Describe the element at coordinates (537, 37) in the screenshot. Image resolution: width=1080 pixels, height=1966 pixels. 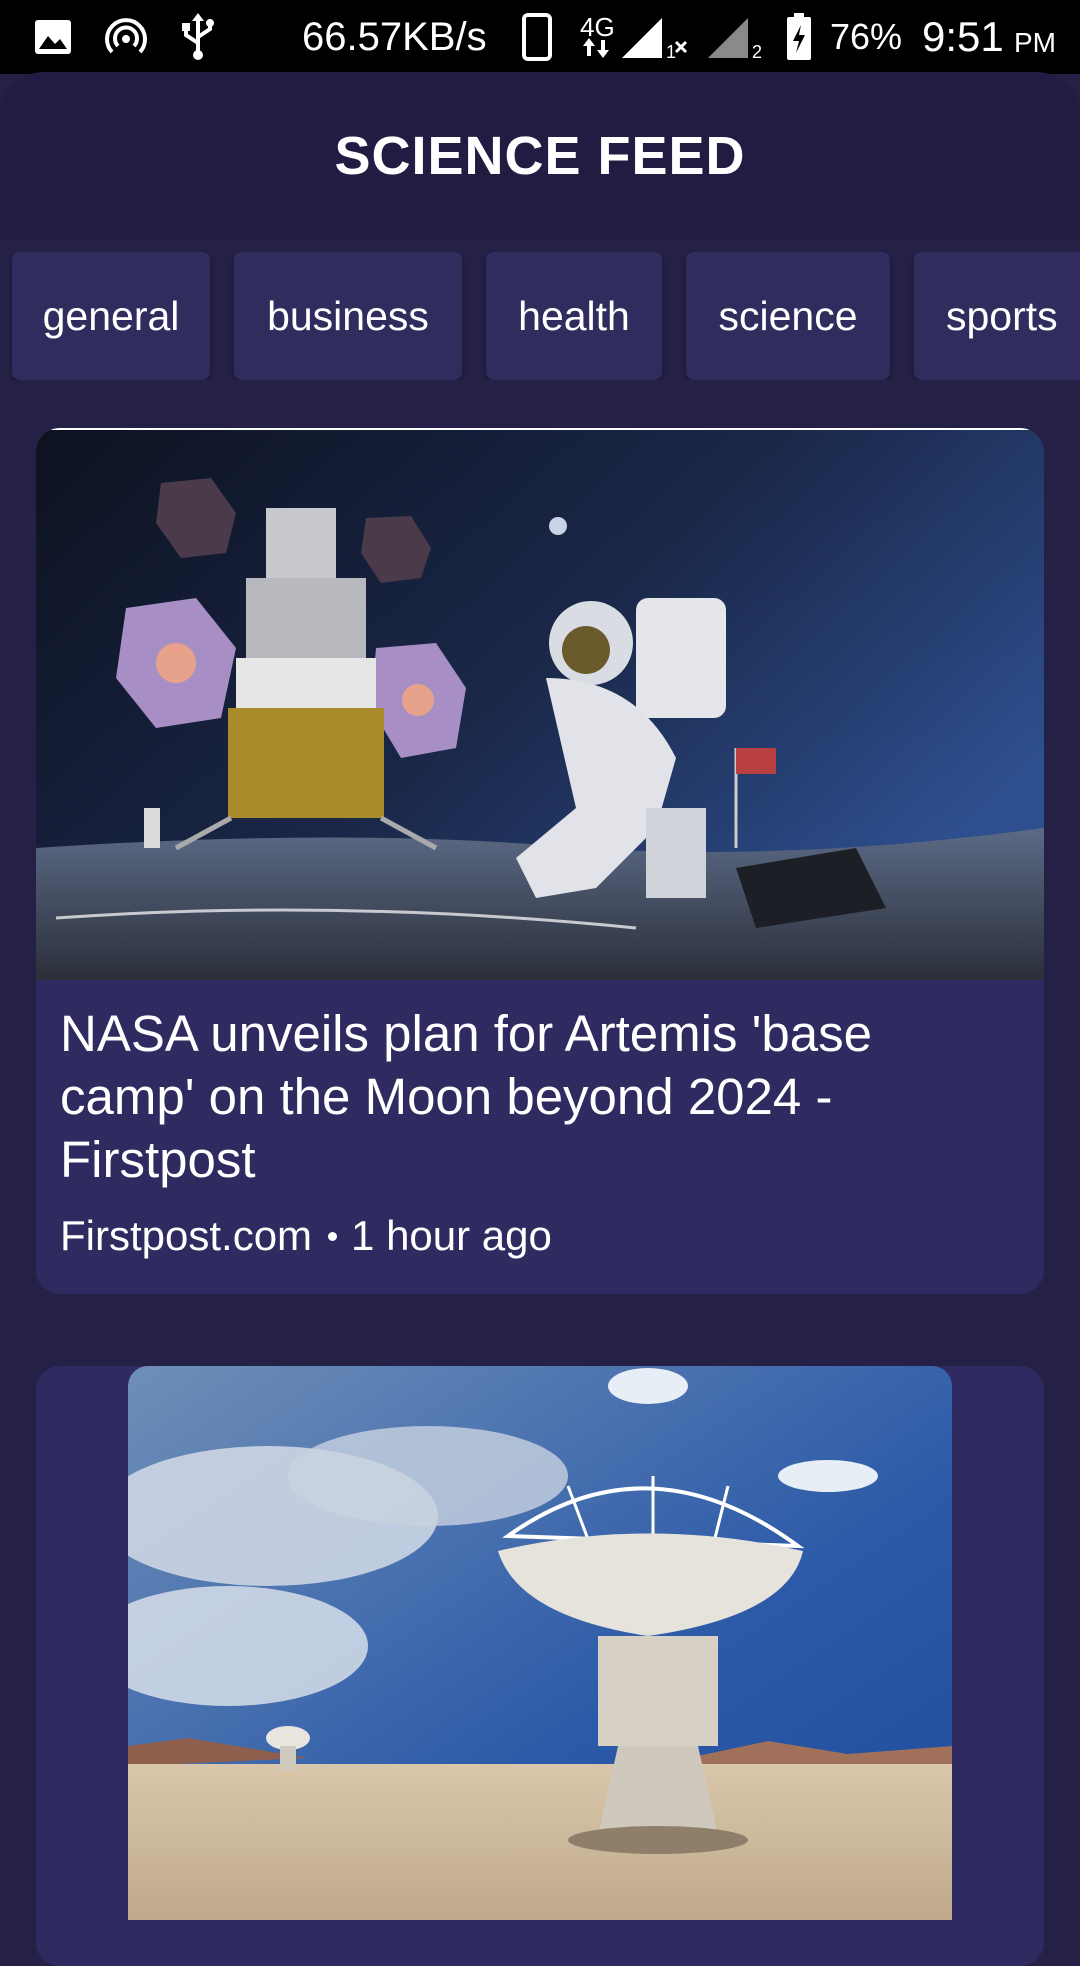
I see `phone-icon` at that location.